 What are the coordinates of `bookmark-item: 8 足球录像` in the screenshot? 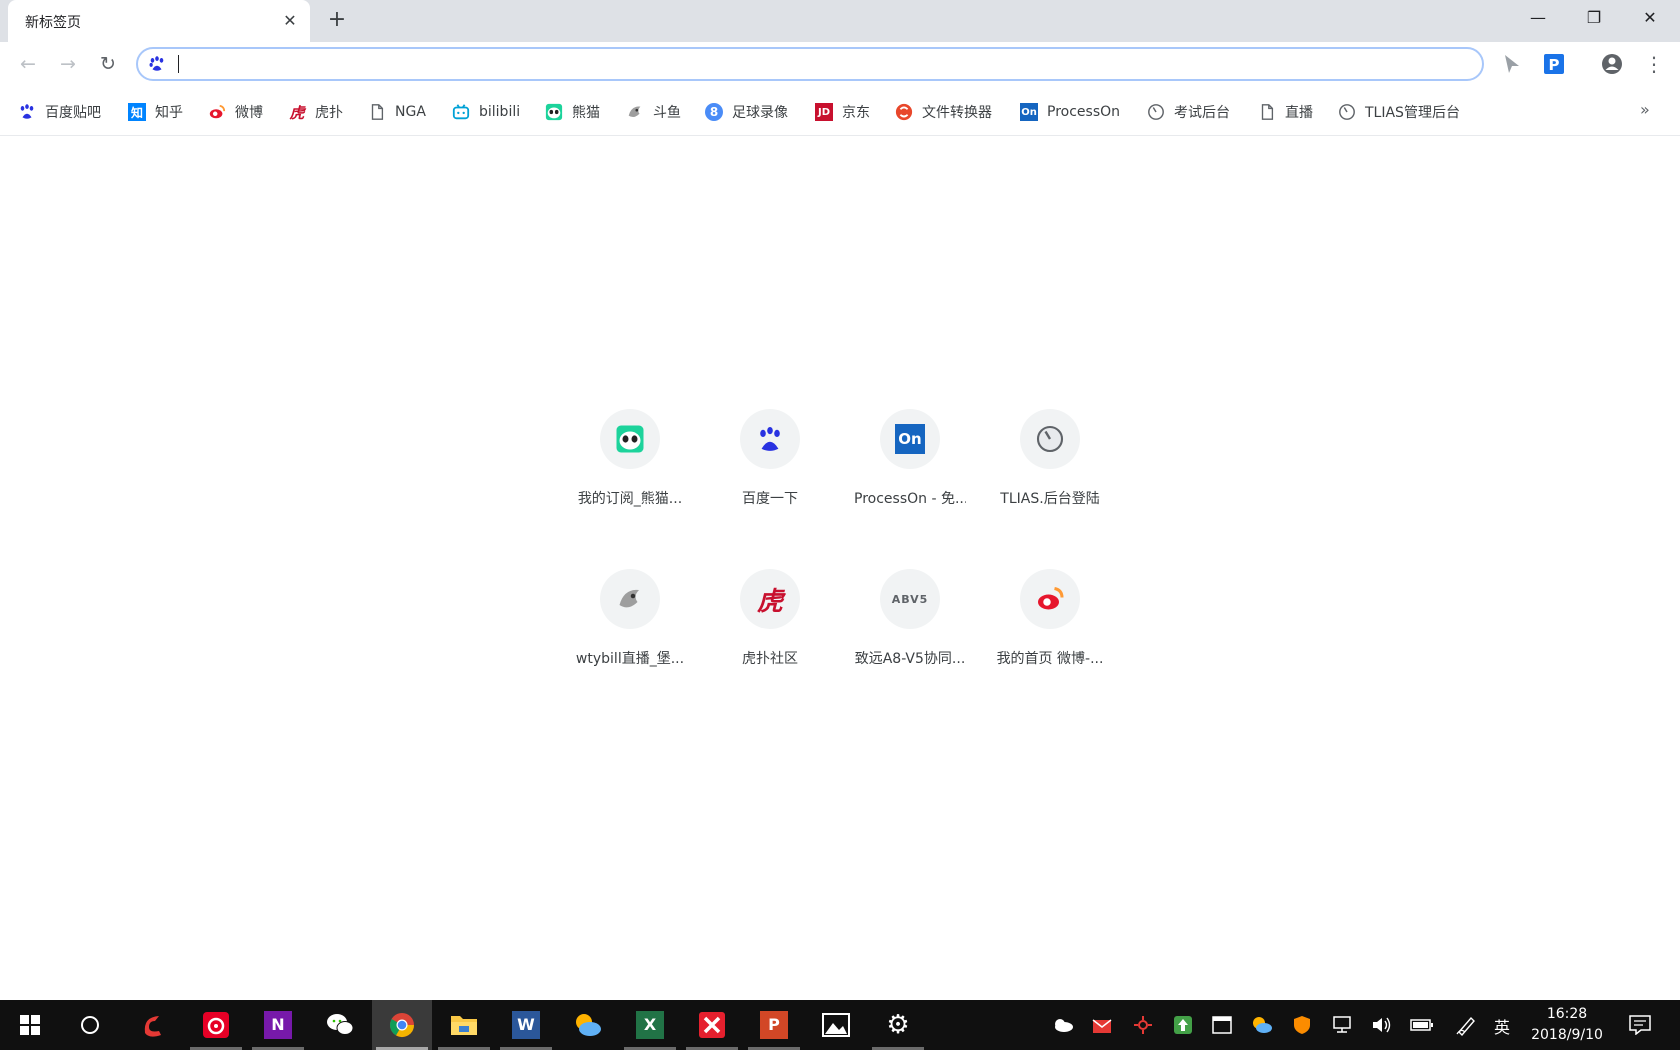 It's located at (746, 112).